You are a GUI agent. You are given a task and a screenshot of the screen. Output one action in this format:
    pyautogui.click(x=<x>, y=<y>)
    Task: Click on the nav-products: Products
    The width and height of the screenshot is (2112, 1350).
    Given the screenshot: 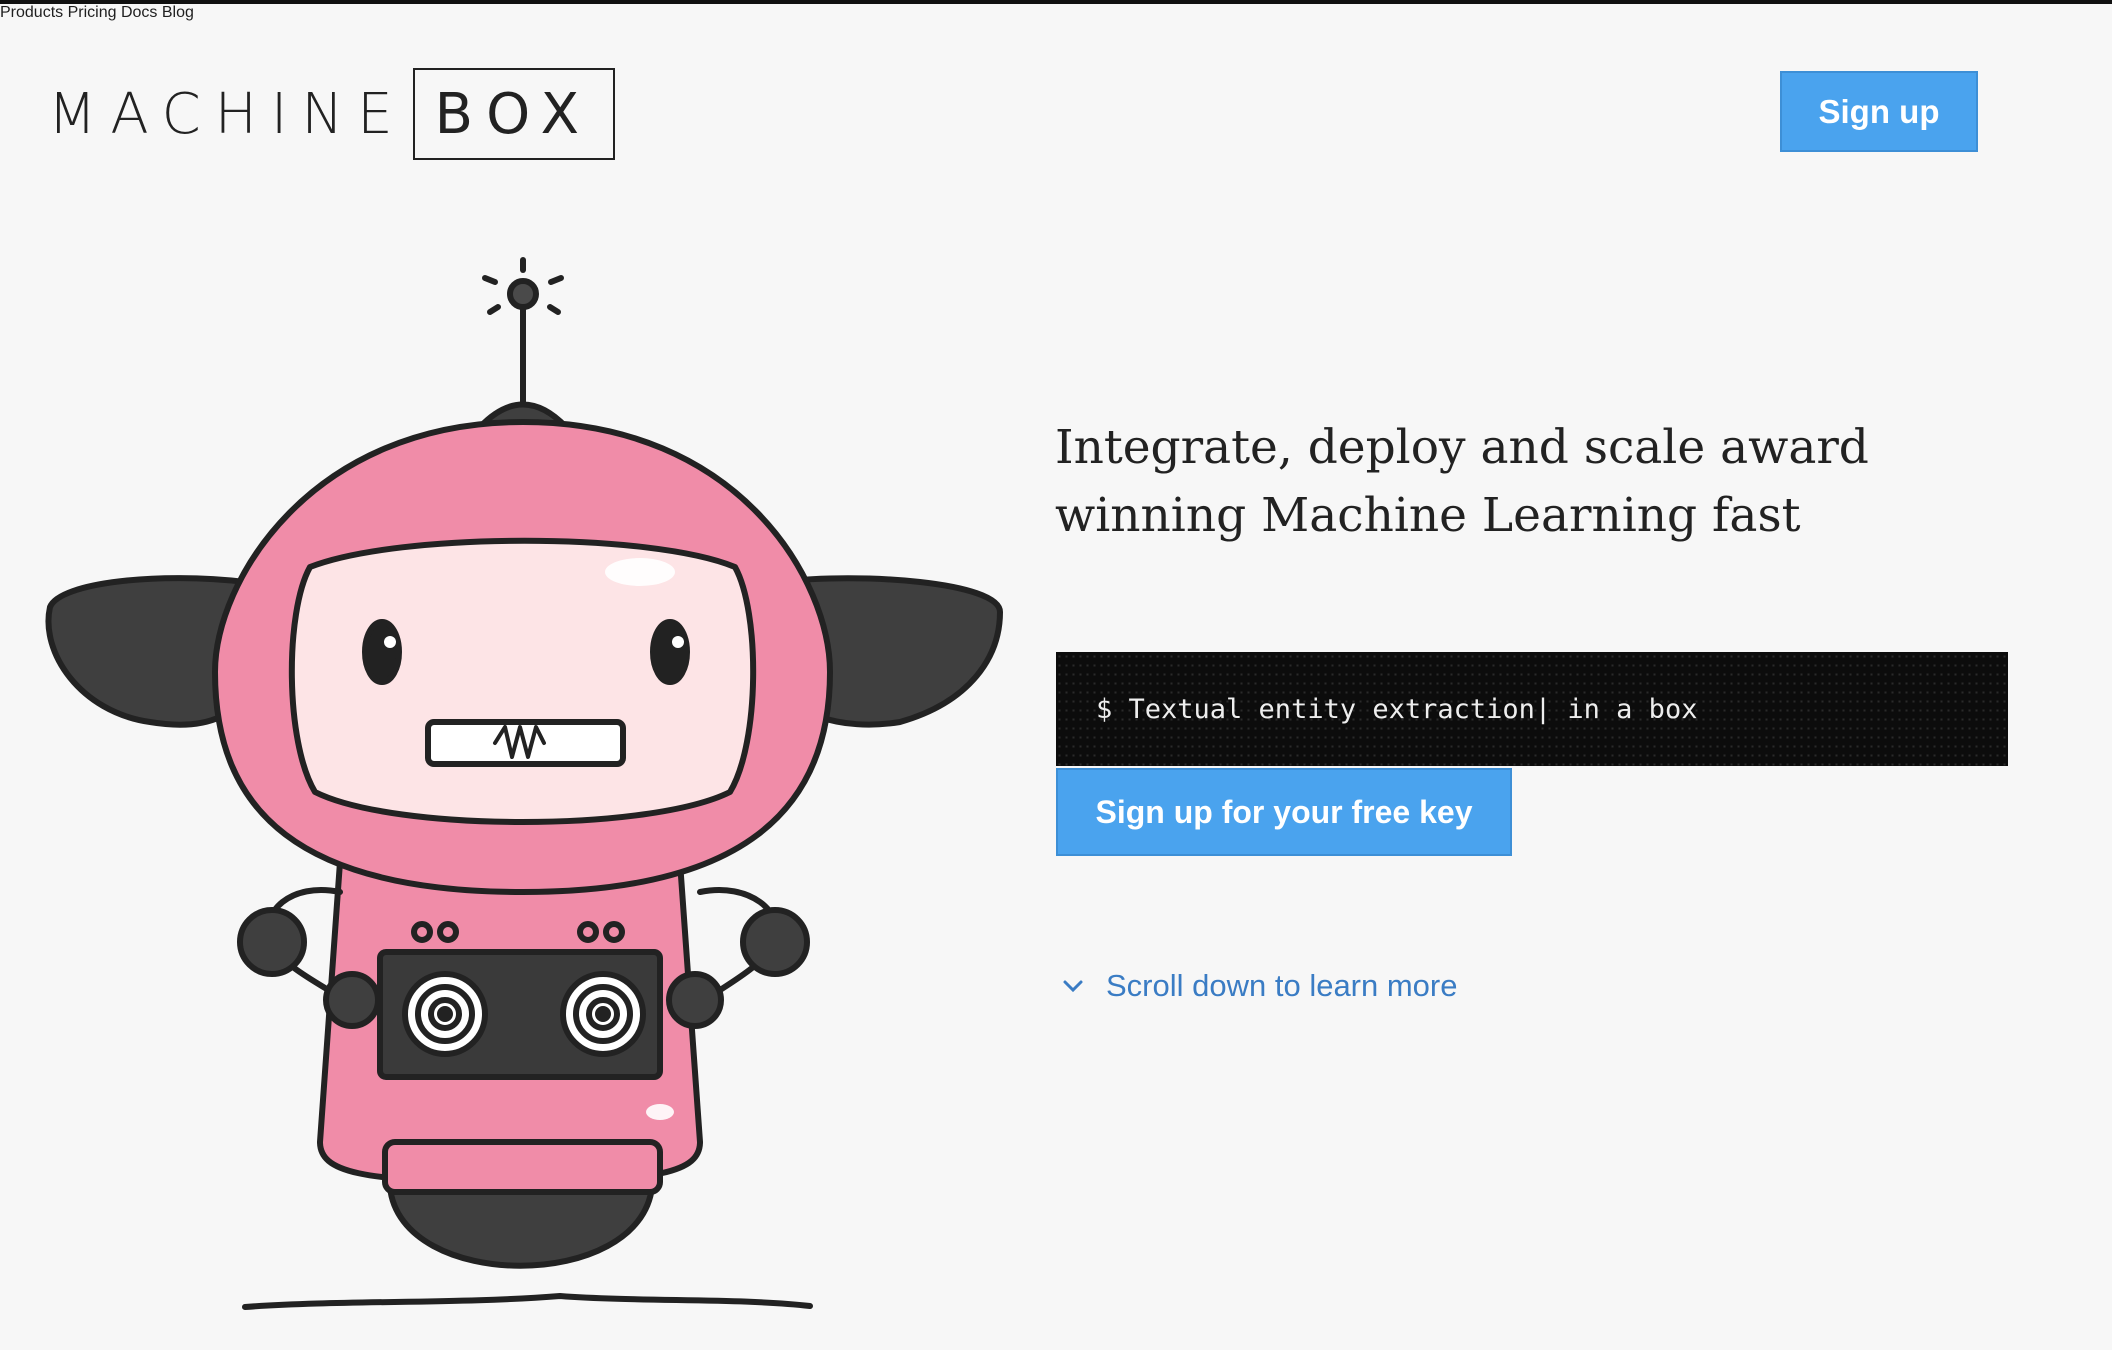 What is the action you would take?
    pyautogui.click(x=31, y=12)
    